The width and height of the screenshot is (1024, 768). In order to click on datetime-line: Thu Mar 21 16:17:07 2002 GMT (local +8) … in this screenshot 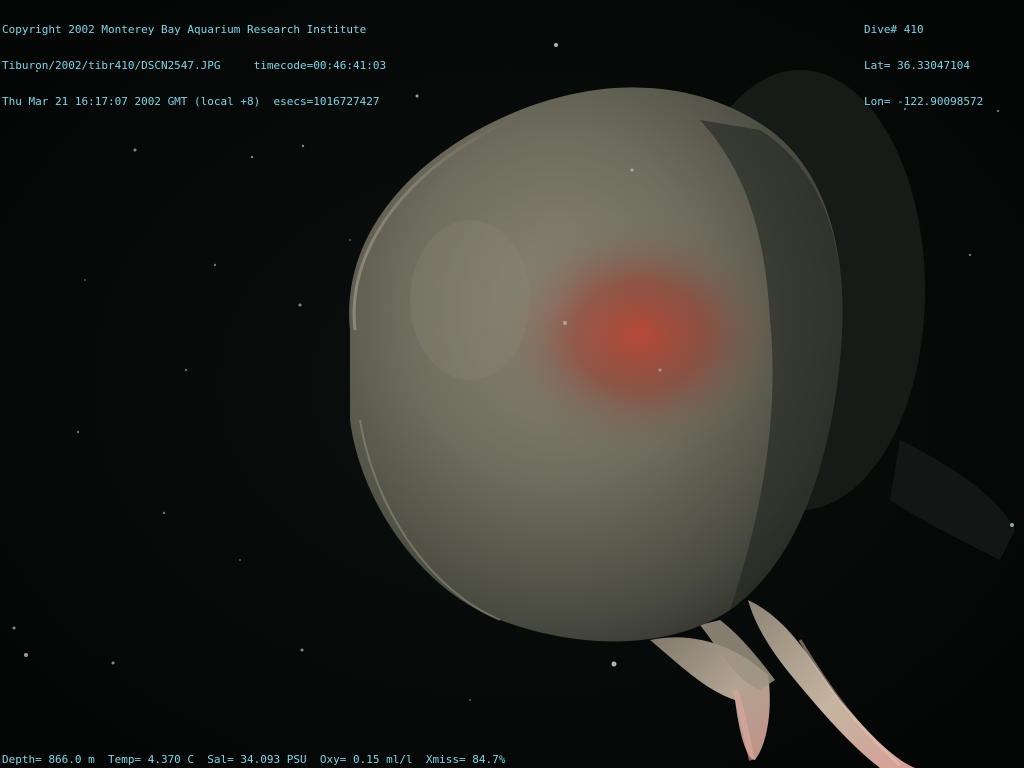, I will do `click(191, 101)`.